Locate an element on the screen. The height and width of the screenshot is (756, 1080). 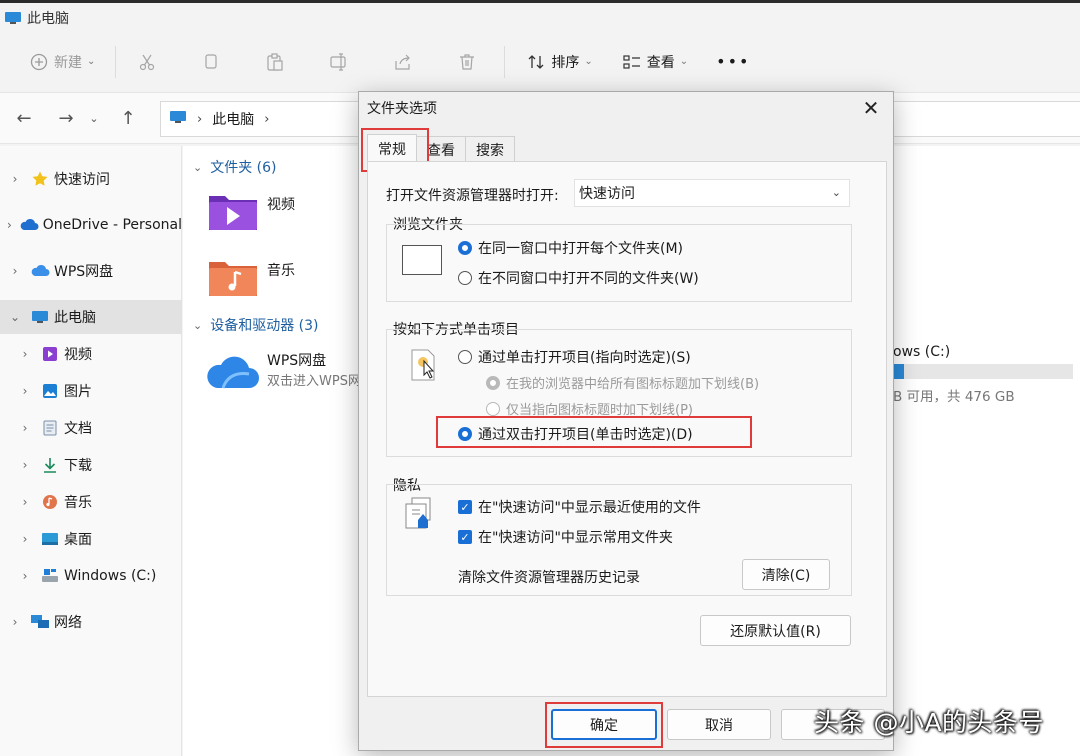
sidebar-item-label: 视频 is located at coordinates (78, 355).